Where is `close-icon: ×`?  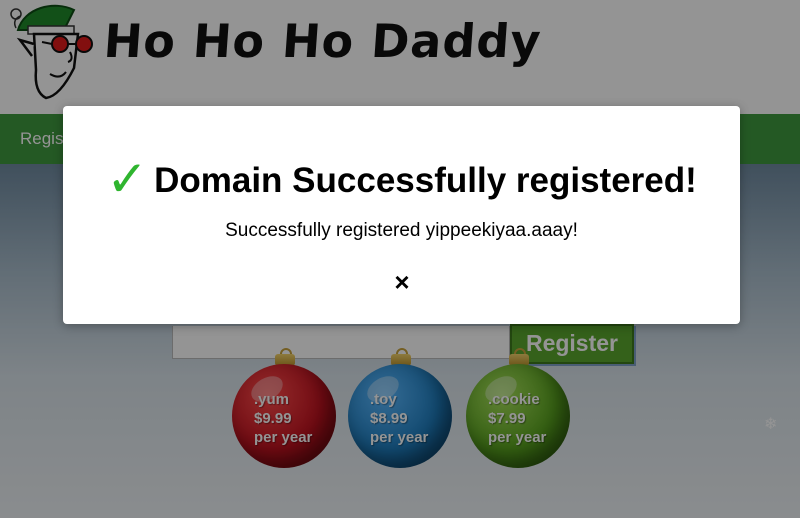
close-icon: × is located at coordinates (402, 282).